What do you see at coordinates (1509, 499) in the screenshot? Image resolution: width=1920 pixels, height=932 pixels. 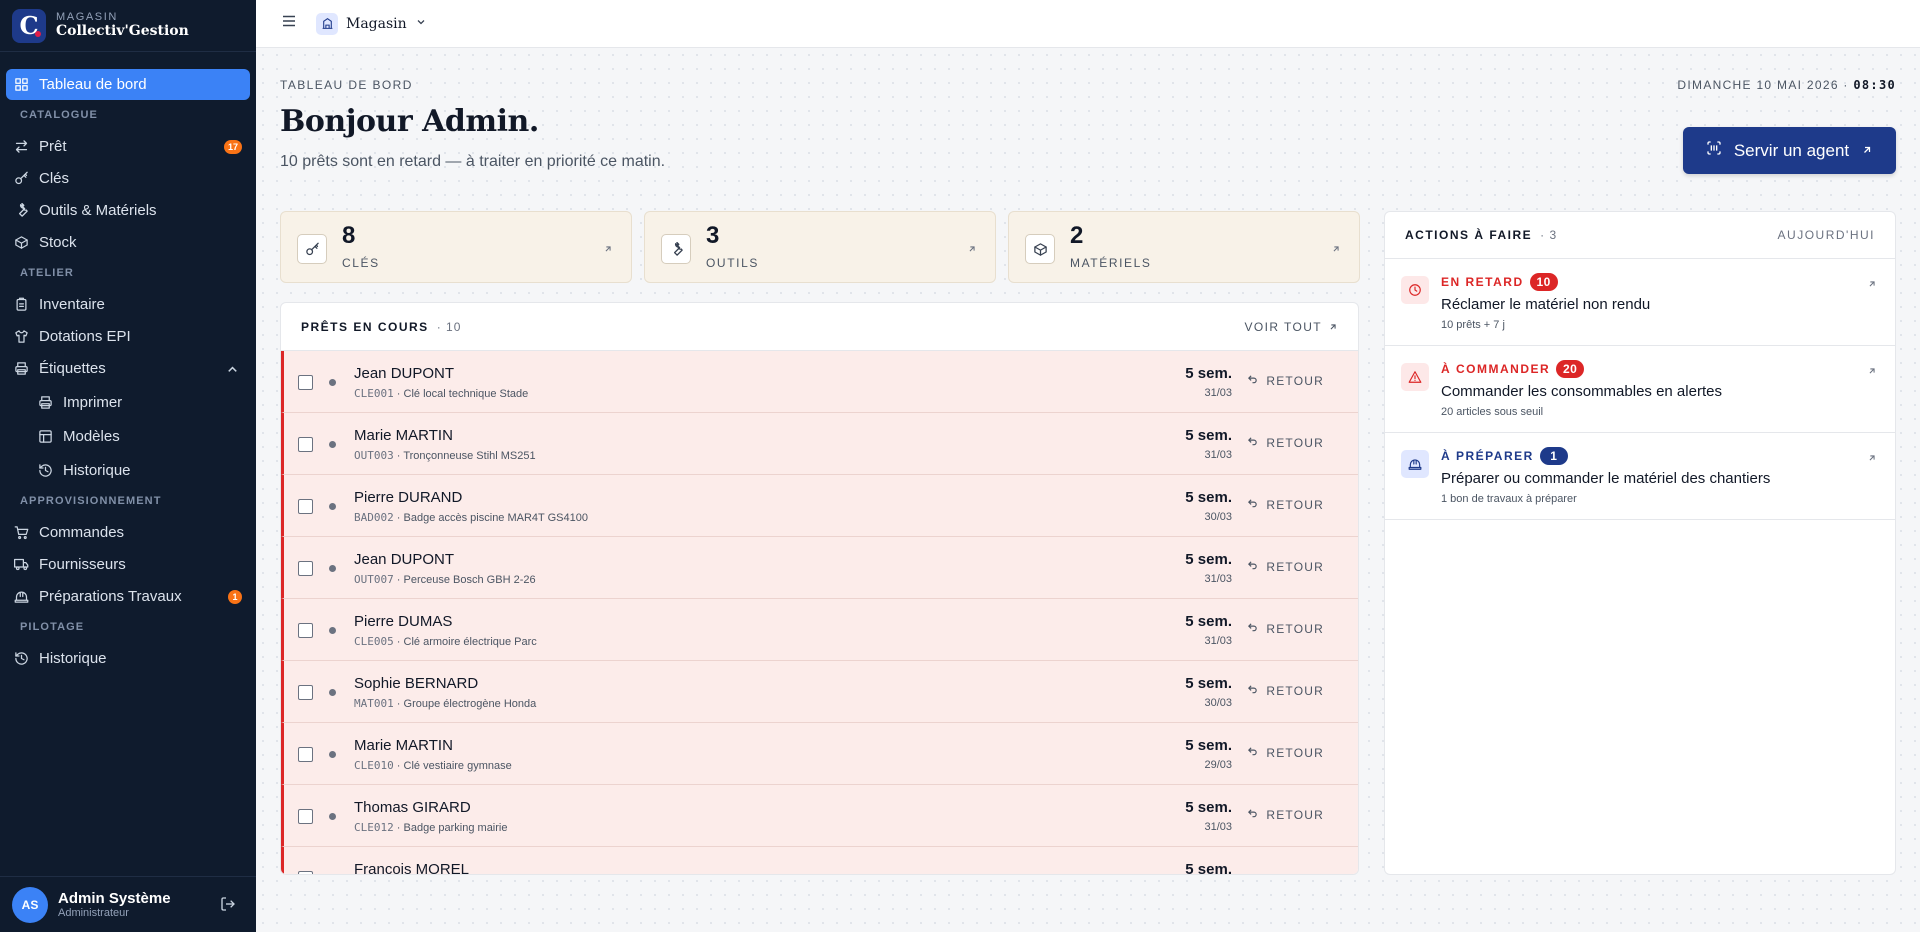 I see `task-subtitle: 1 bon de travaux à préparer` at bounding box center [1509, 499].